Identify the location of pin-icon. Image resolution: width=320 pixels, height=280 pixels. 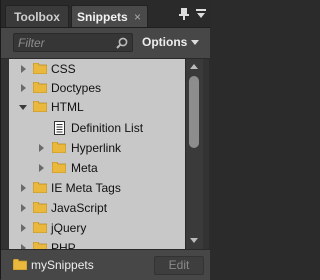
(184, 14).